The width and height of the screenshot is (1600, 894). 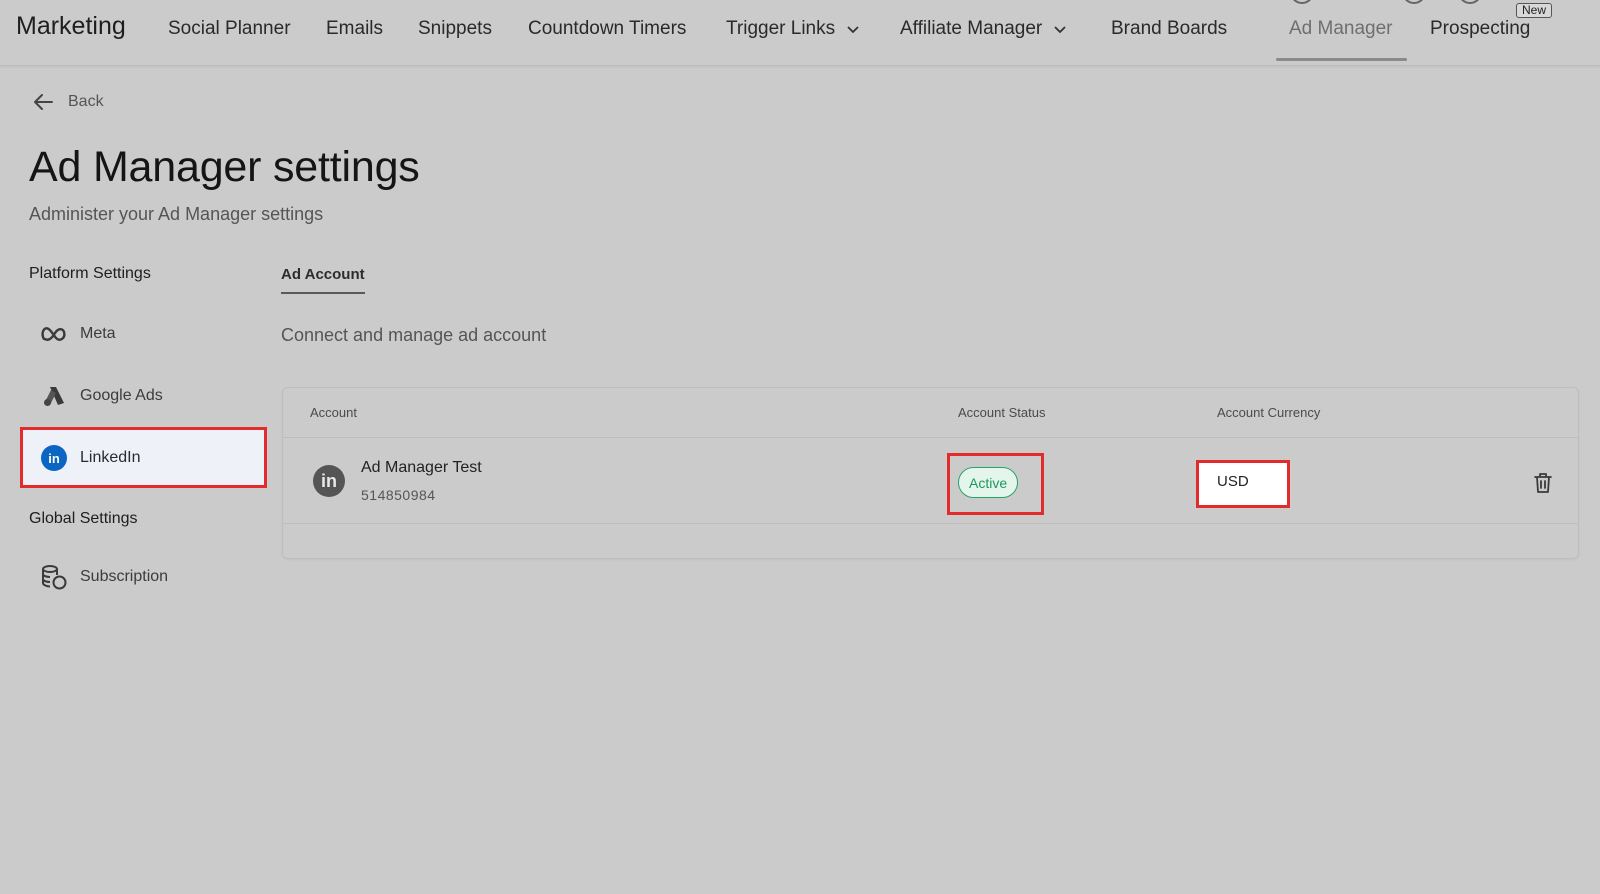 What do you see at coordinates (143, 457) in the screenshot?
I see `sidebar-item-linkedin: in LinkedIn` at bounding box center [143, 457].